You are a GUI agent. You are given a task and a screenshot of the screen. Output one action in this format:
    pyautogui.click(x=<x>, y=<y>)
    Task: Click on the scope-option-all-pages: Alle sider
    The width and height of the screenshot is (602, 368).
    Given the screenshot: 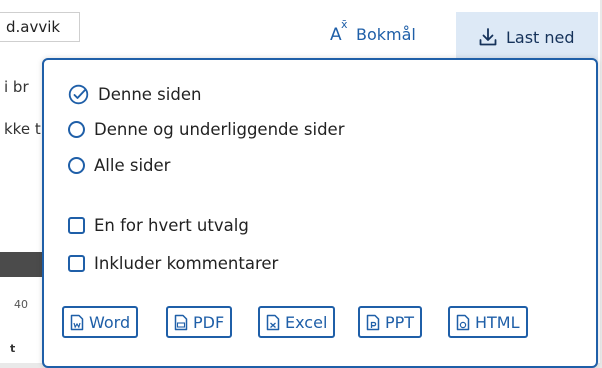 What is the action you would take?
    pyautogui.click(x=119, y=165)
    